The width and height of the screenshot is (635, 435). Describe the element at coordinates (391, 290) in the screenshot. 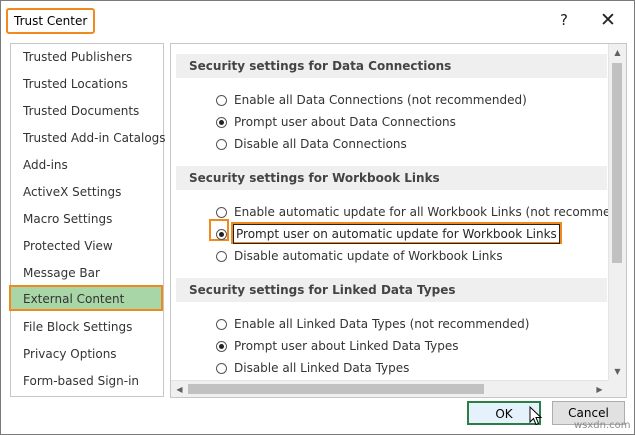

I see `section-header-linked-data-types: Security settings for Linked Data Types` at that location.